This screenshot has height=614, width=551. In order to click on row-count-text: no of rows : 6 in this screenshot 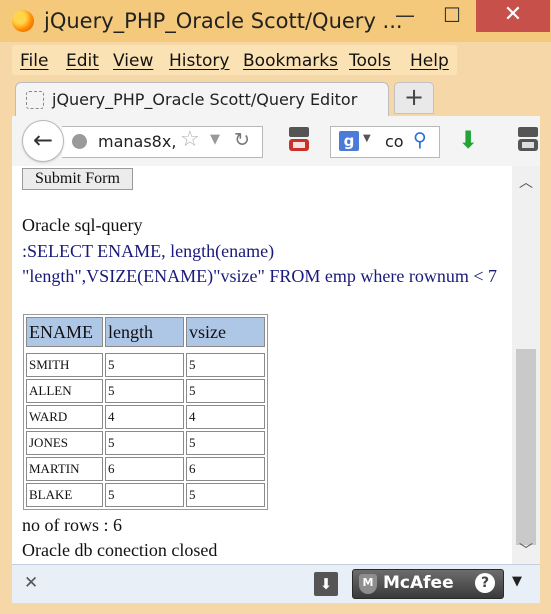, I will do `click(72, 525)`.